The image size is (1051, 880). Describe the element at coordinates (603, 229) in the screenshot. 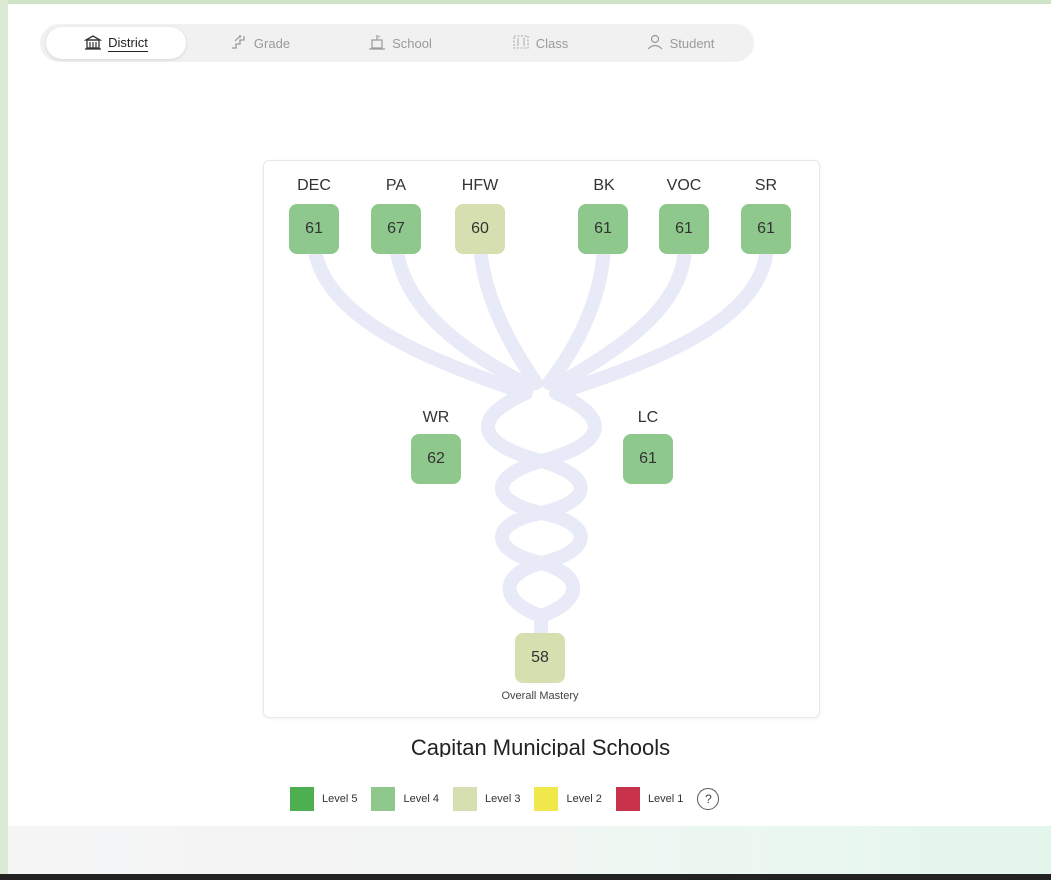

I see `node-score-bk: 61` at that location.